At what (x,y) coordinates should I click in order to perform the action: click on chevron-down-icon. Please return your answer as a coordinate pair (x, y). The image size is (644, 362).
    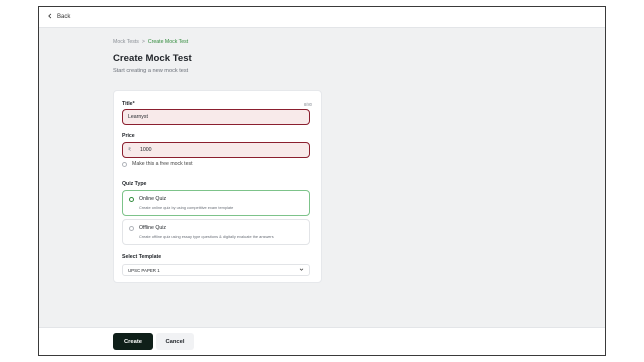
    Looking at the image, I should click on (301, 270).